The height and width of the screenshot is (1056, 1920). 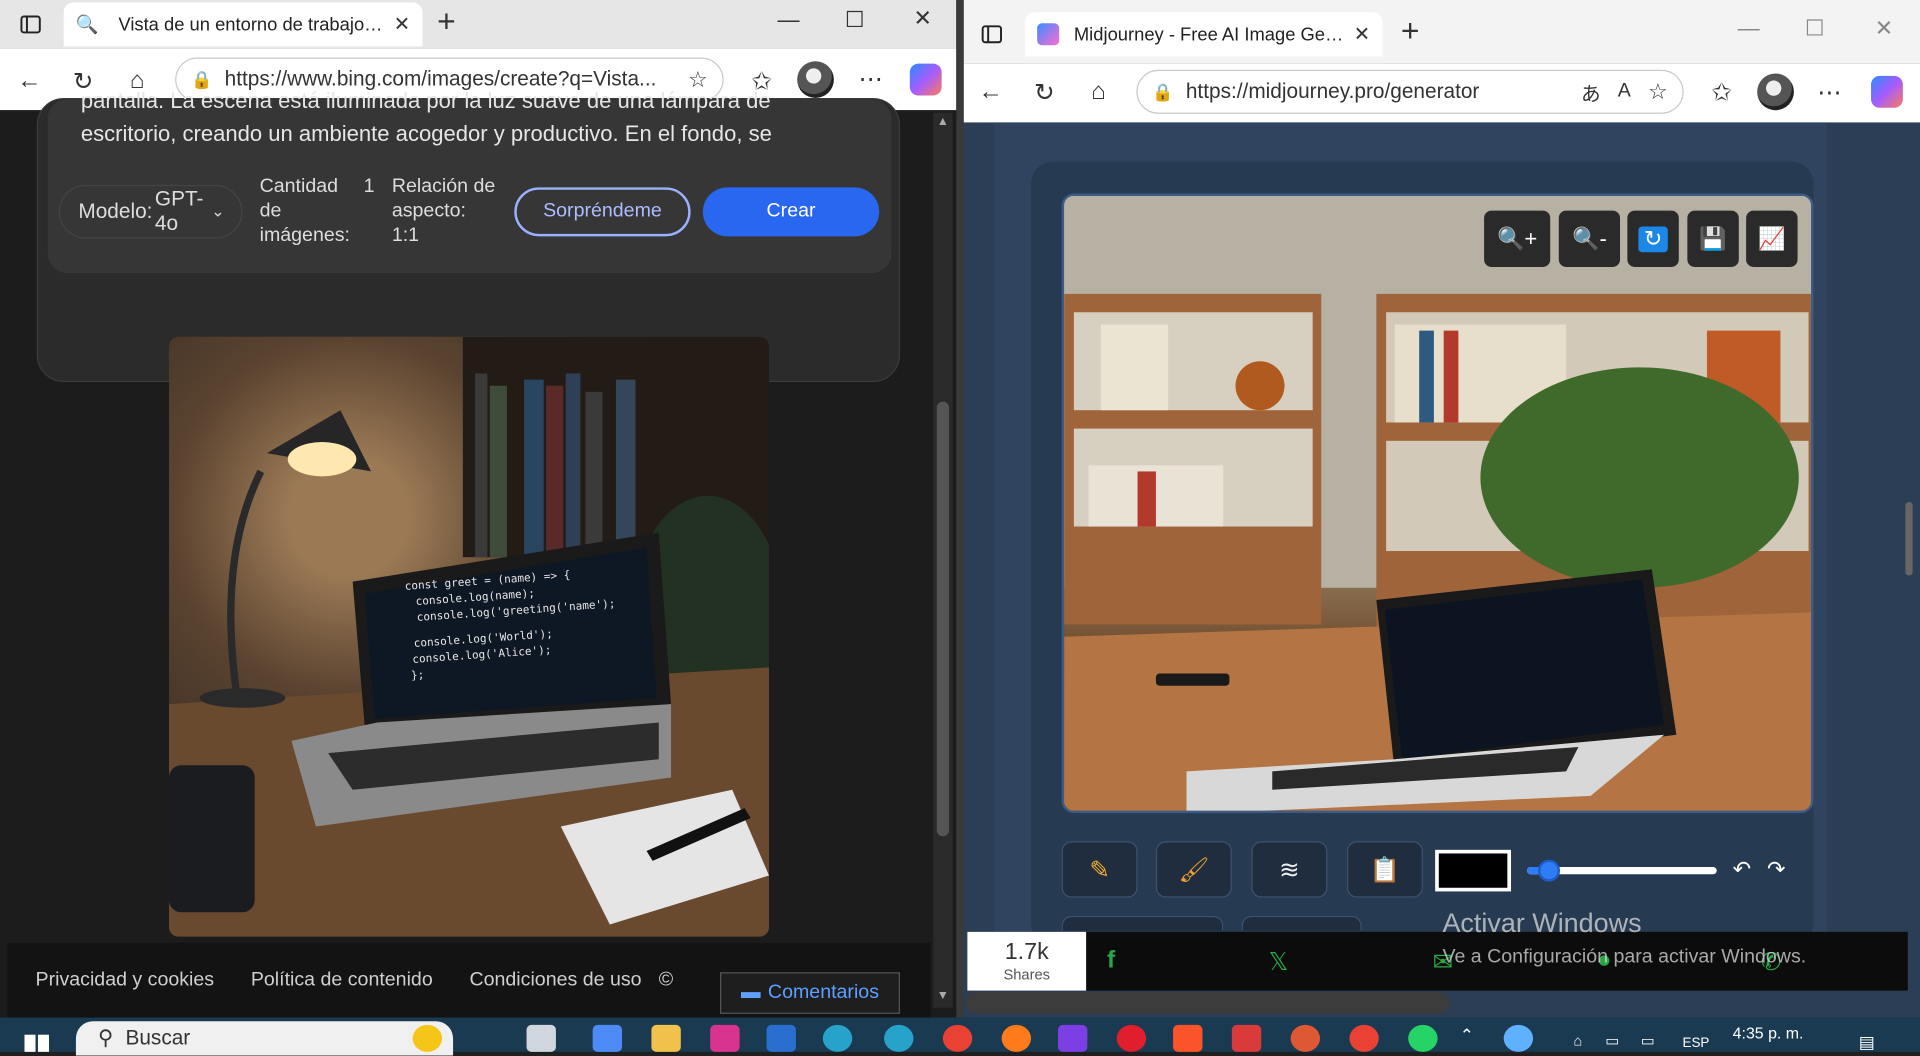 What do you see at coordinates (1549, 870) in the screenshot?
I see `brush-size-knob` at bounding box center [1549, 870].